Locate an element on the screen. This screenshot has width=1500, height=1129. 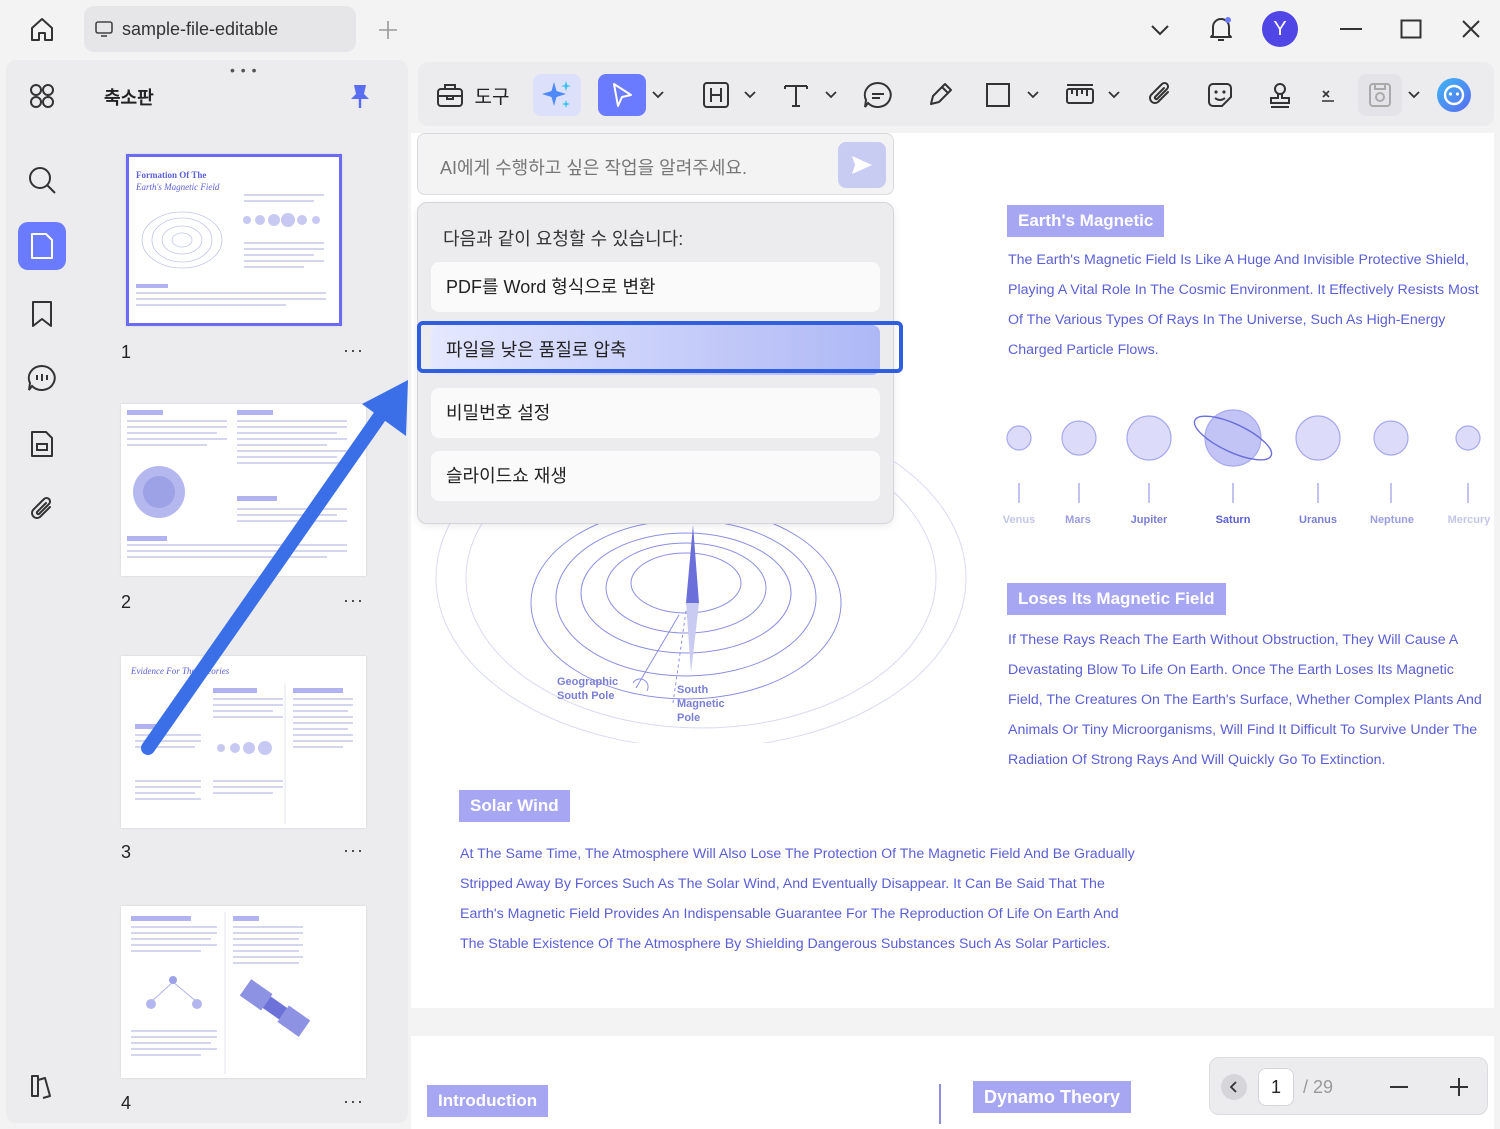
tools-label: 도구 is located at coordinates (492, 97).